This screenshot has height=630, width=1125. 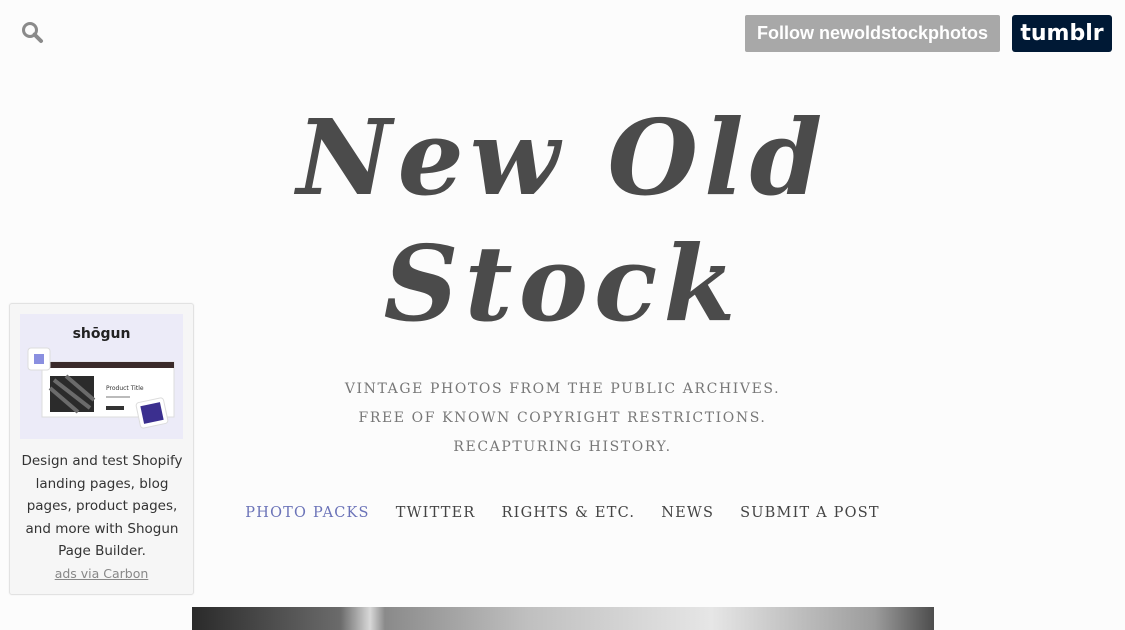 What do you see at coordinates (562, 157) in the screenshot?
I see `site-title-line-1: New Old` at bounding box center [562, 157].